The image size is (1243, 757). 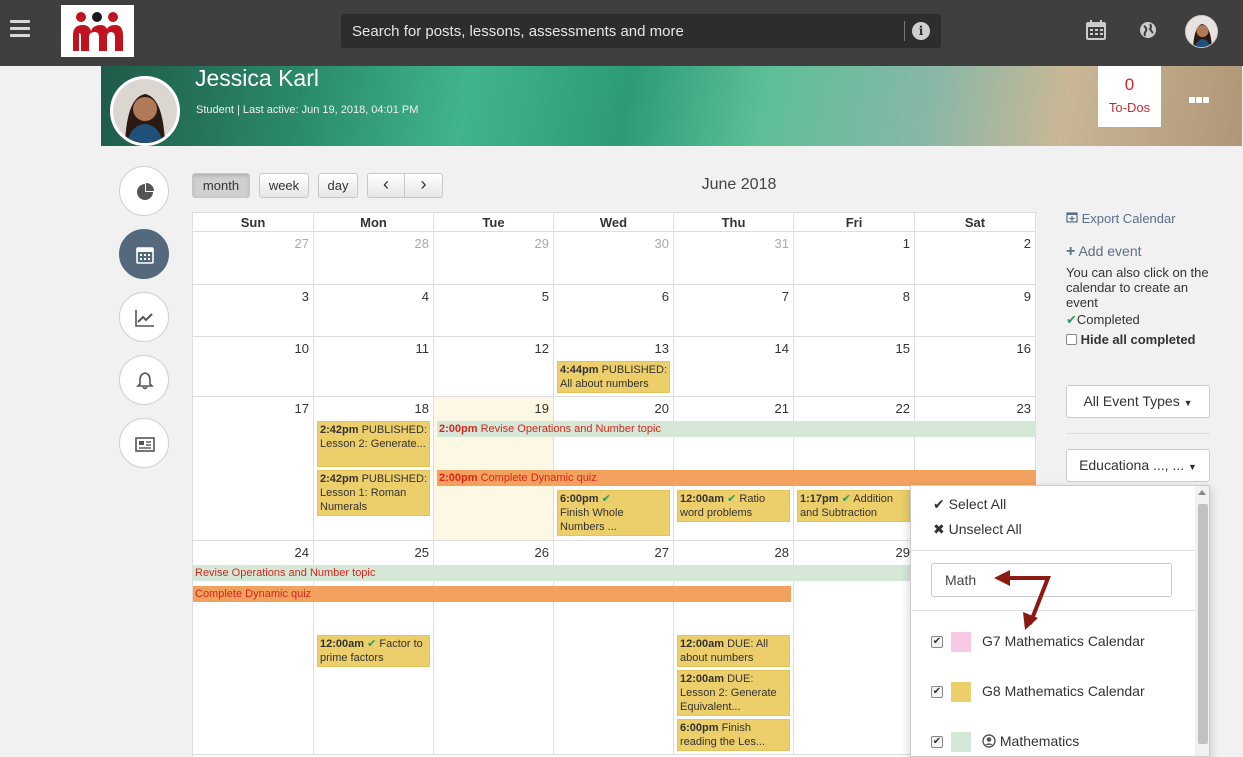 I want to click on day-number: 20, so click(x=661, y=408).